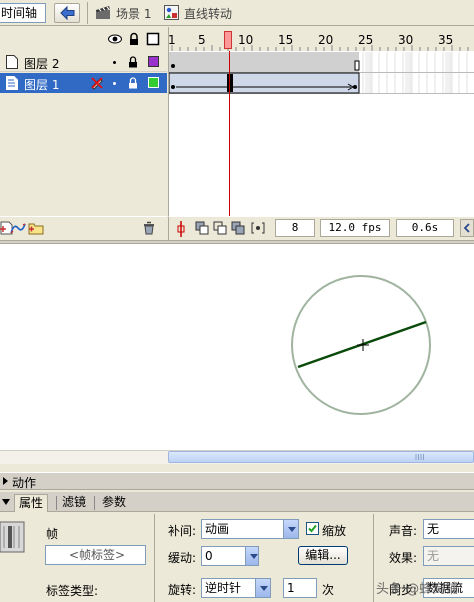  What do you see at coordinates (83, 83) in the screenshot?
I see `layer-row-1: 图层 1` at bounding box center [83, 83].